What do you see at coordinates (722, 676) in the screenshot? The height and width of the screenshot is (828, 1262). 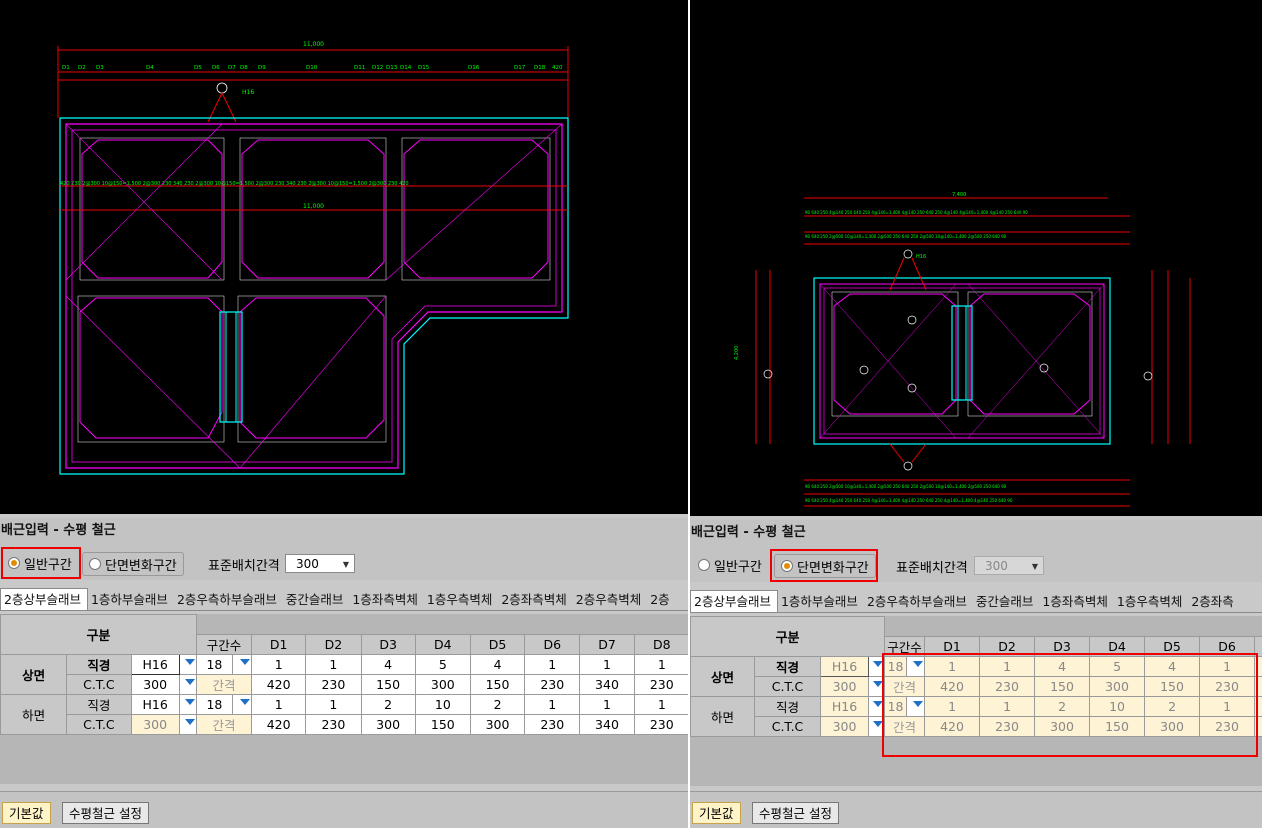 I see `top-face-label: 상면` at bounding box center [722, 676].